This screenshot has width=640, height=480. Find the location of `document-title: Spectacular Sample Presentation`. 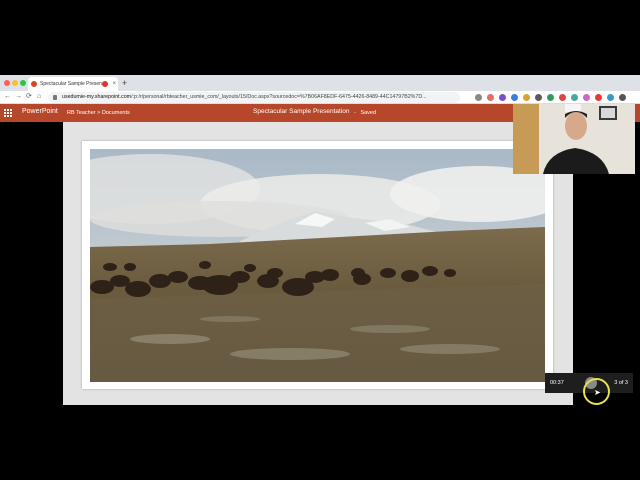

document-title: Spectacular Sample Presentation is located at coordinates (301, 112).